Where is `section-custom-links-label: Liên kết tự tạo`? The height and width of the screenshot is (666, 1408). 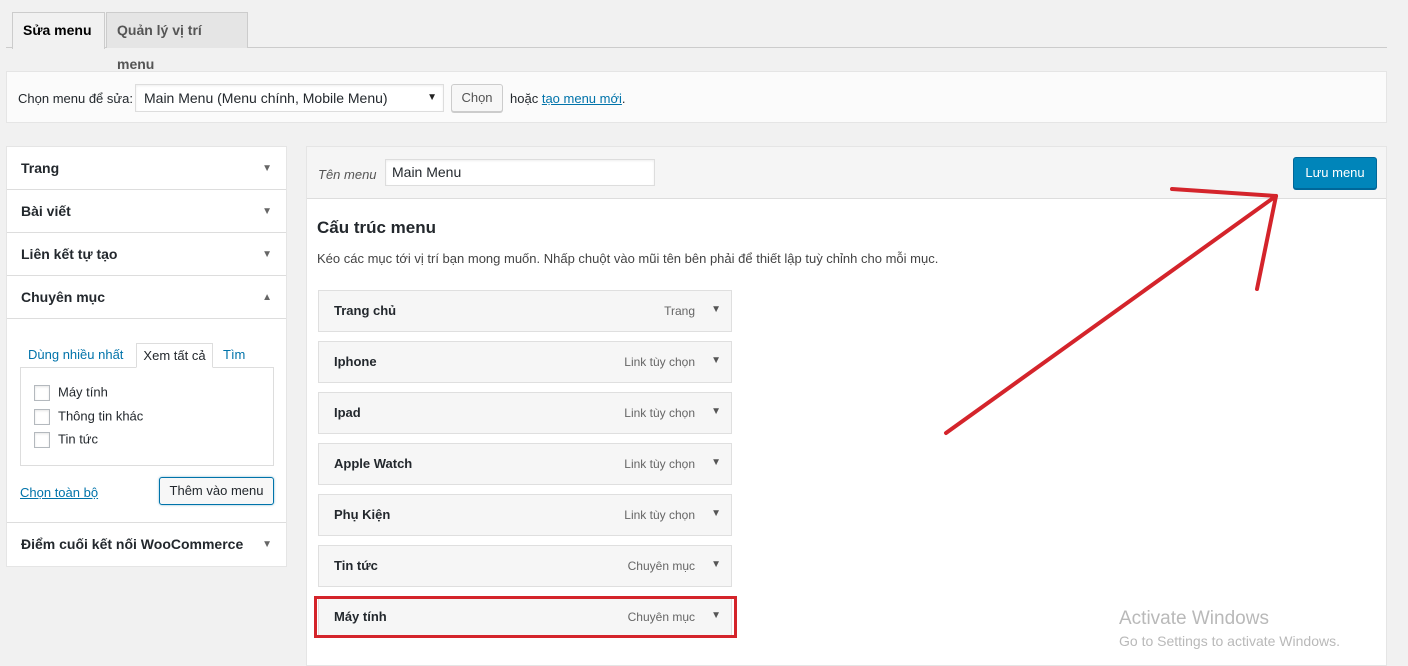 section-custom-links-label: Liên kết tự tạo is located at coordinates (69, 254).